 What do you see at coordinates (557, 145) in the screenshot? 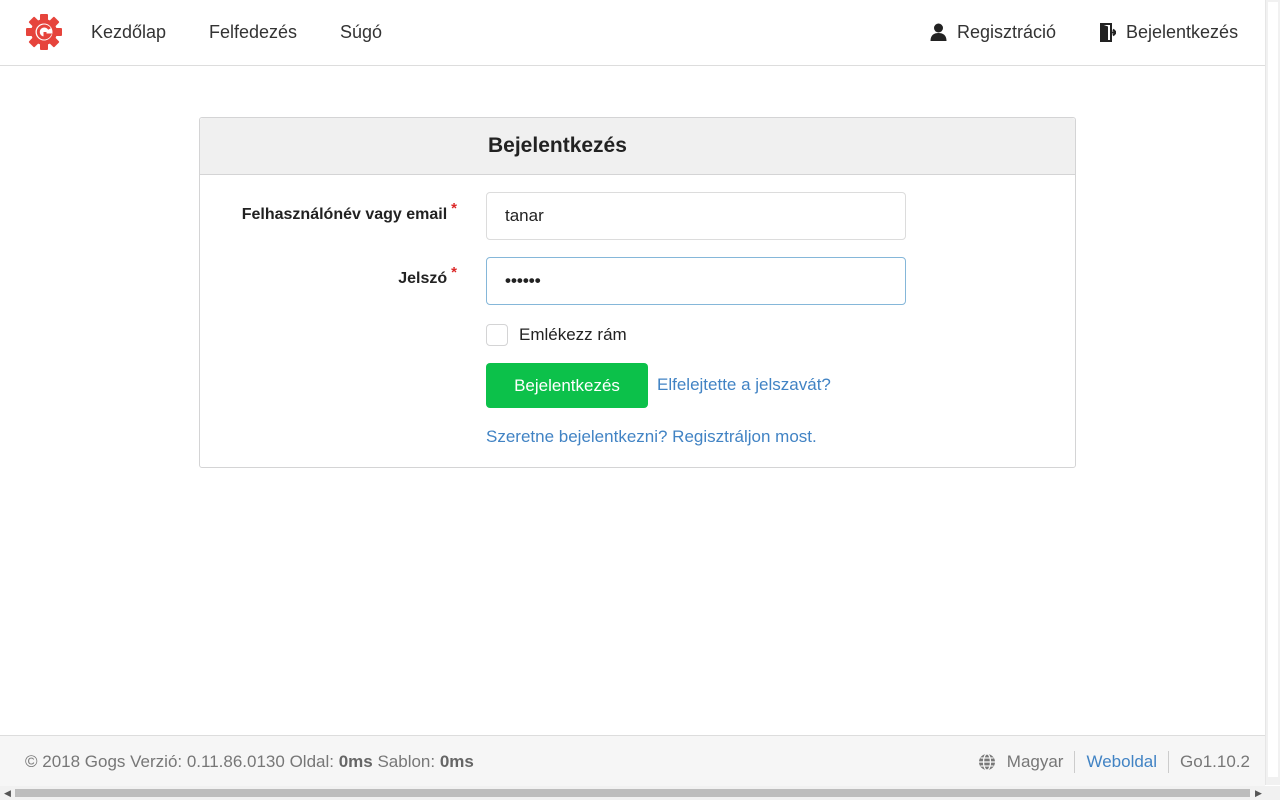
I see `login-title: Bejelentkezés` at bounding box center [557, 145].